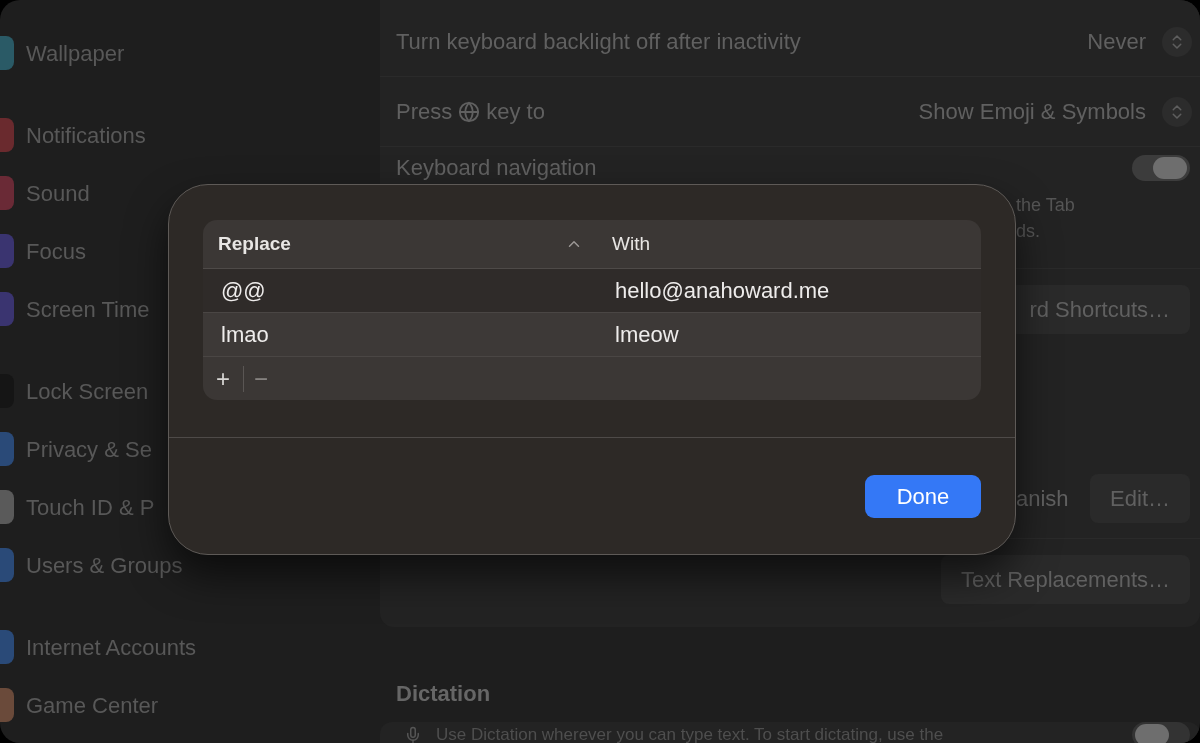 This screenshot has height=743, width=1200. I want to click on popup-value: Never, so click(1116, 41).